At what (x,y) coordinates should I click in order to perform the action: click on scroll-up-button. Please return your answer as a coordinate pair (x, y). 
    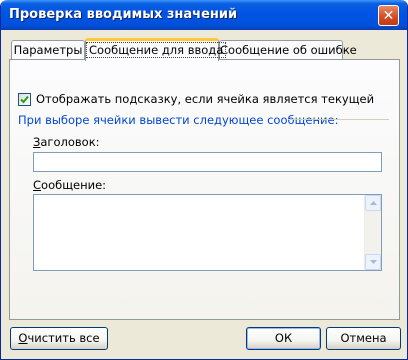
    Looking at the image, I should click on (373, 203).